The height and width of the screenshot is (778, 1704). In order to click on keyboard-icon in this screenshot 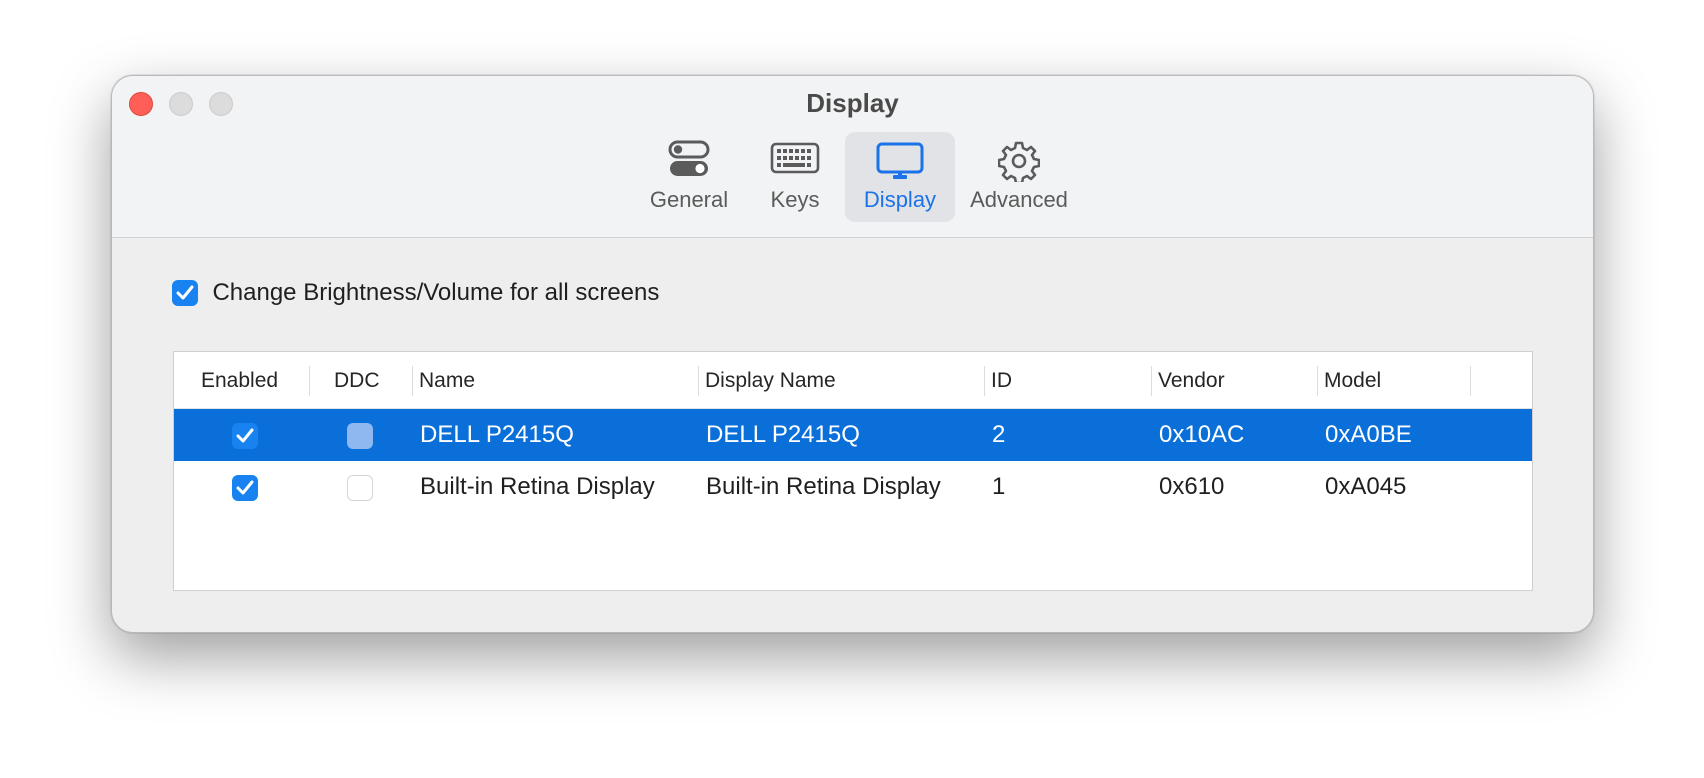, I will do `click(795, 160)`.